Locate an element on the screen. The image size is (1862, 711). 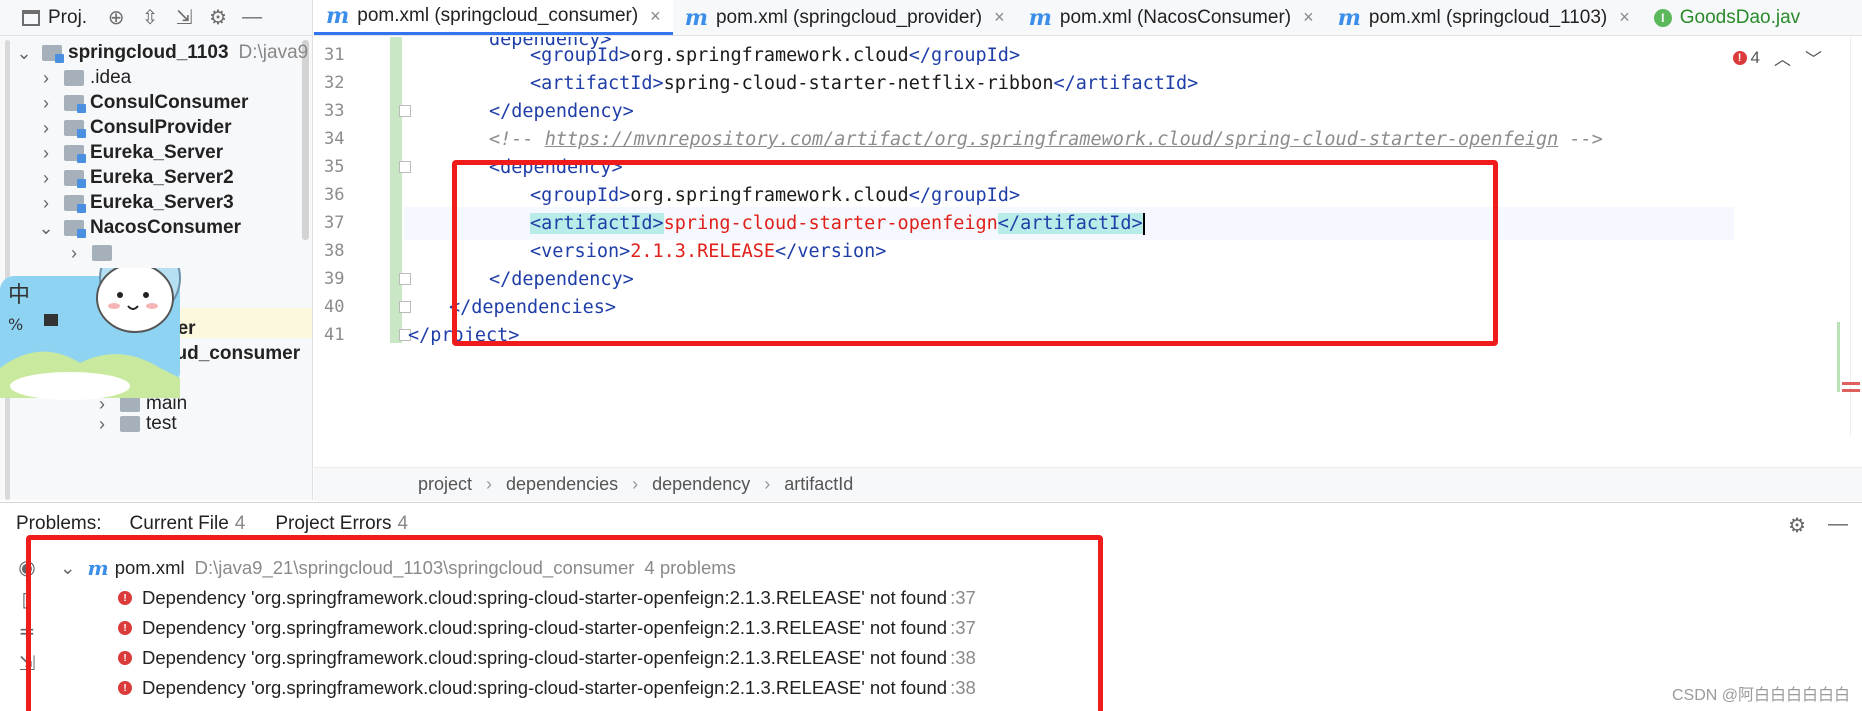
inspection-widget: ! 4 ︿ ﹀ is located at coordinates (1777, 57).